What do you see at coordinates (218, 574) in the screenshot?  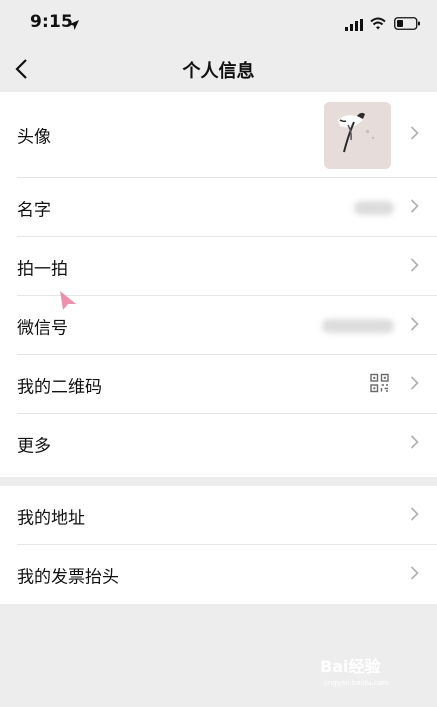 I see `invoice-title-row: 我的发票抬头` at bounding box center [218, 574].